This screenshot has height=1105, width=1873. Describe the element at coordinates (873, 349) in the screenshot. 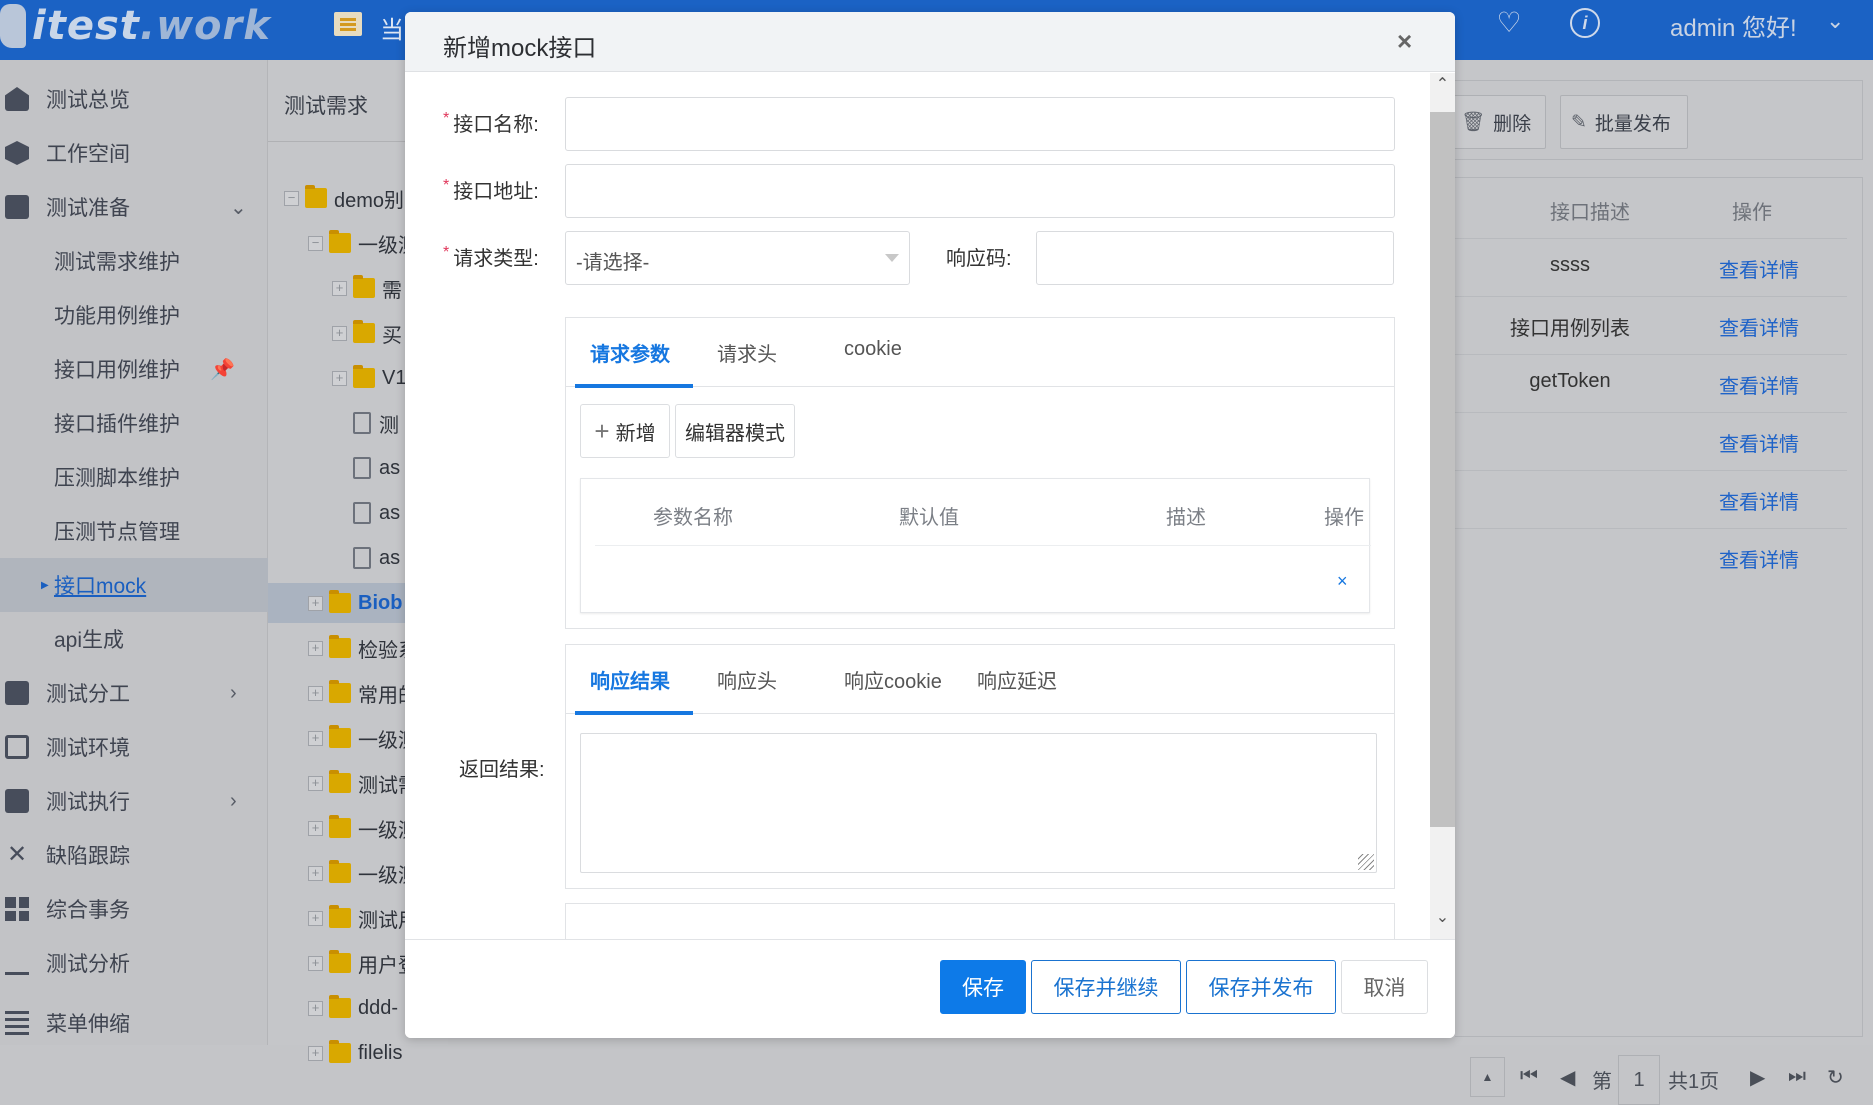

I see `tab-request-cookie: cookie` at that location.